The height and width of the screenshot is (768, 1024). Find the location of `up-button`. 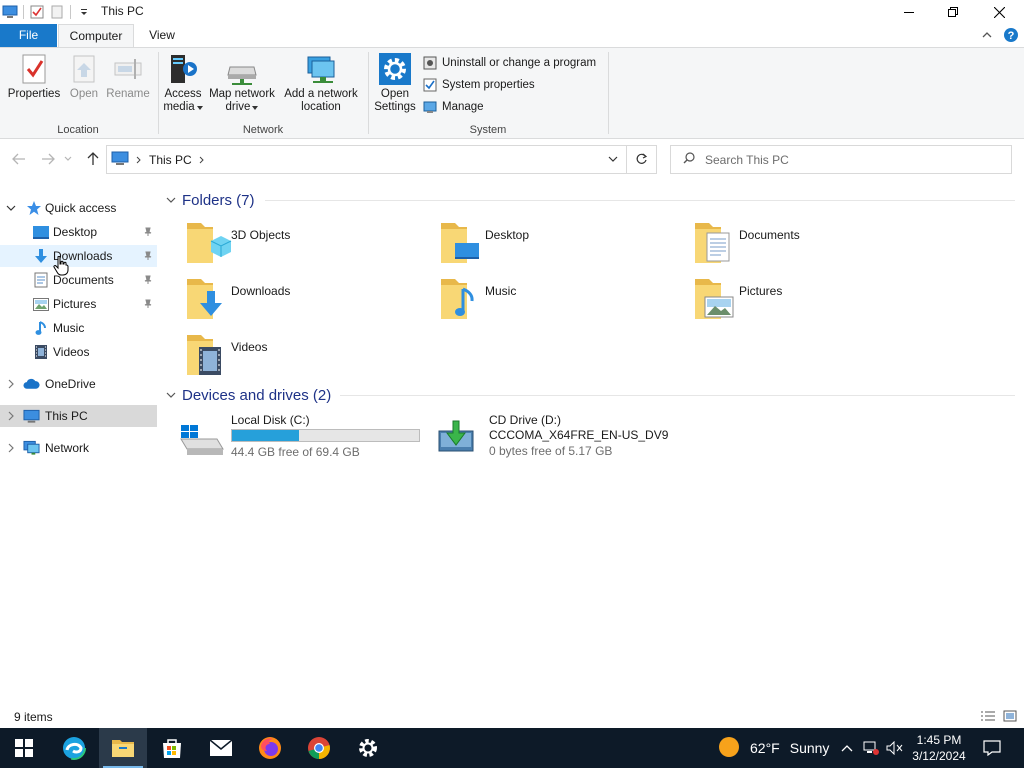

up-button is located at coordinates (93, 159).